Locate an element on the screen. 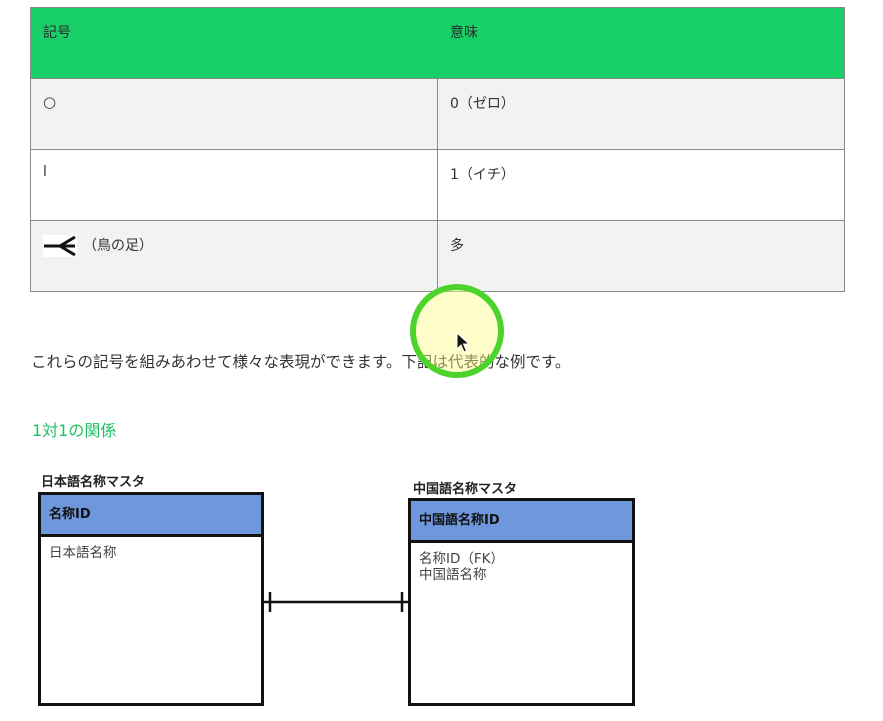  header-symbol: 記号 is located at coordinates (234, 43).